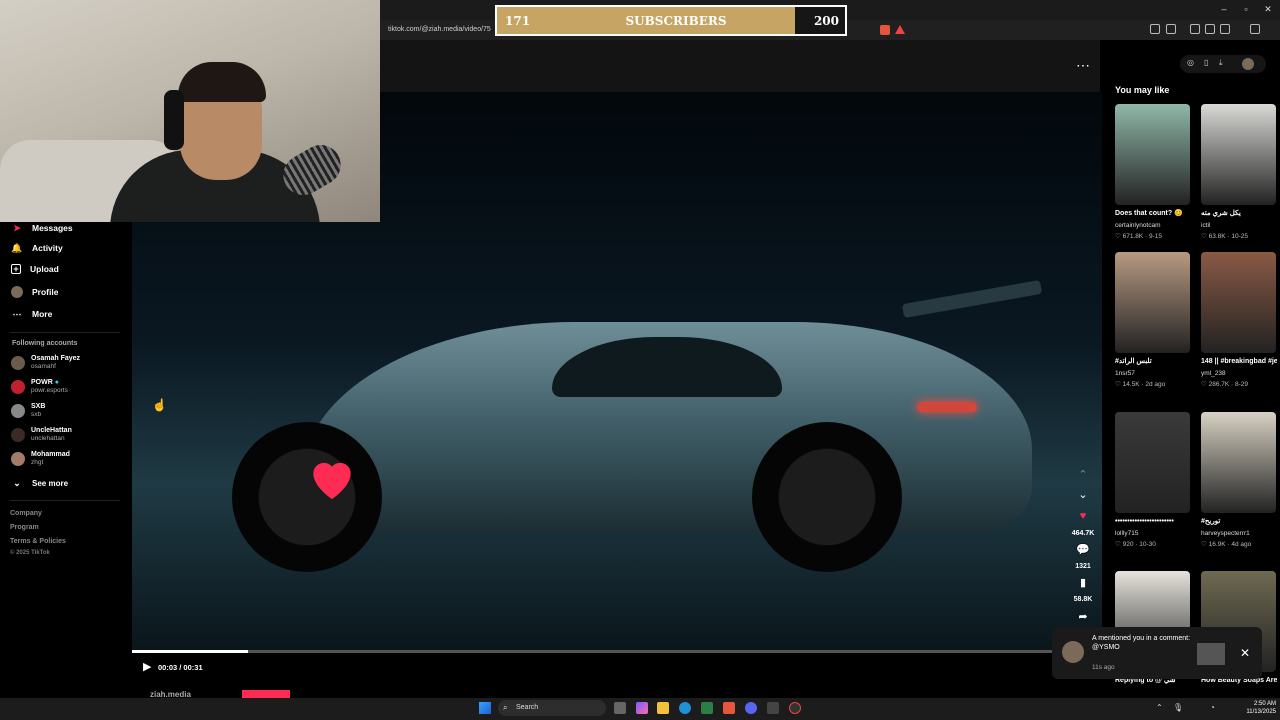 The image size is (1280, 720). I want to click on footer-company: Company, so click(26, 513).